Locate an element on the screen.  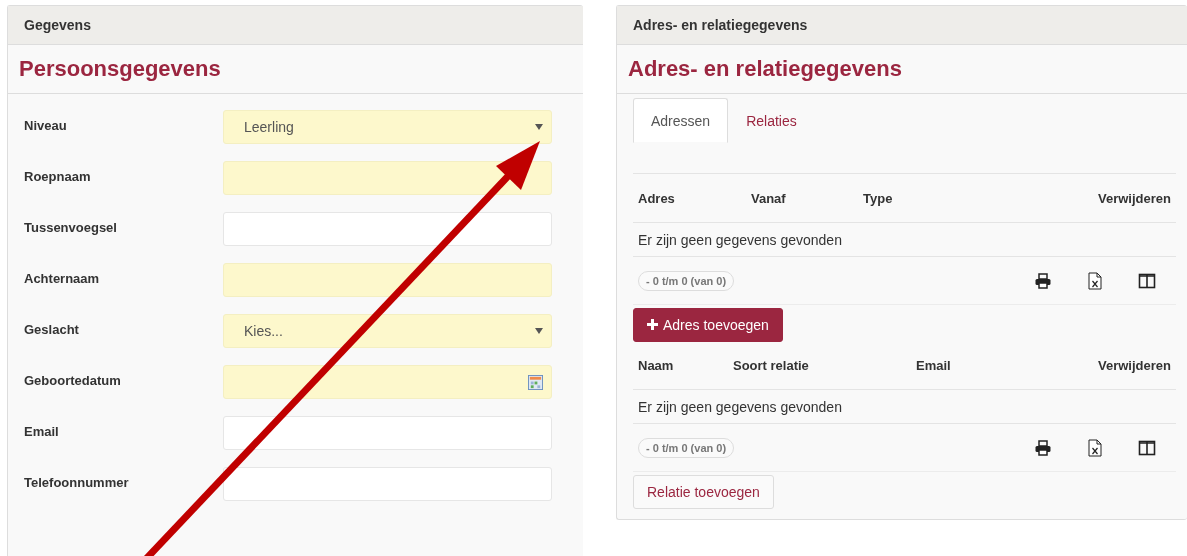
field-label: Geslacht is located at coordinates (51, 329).